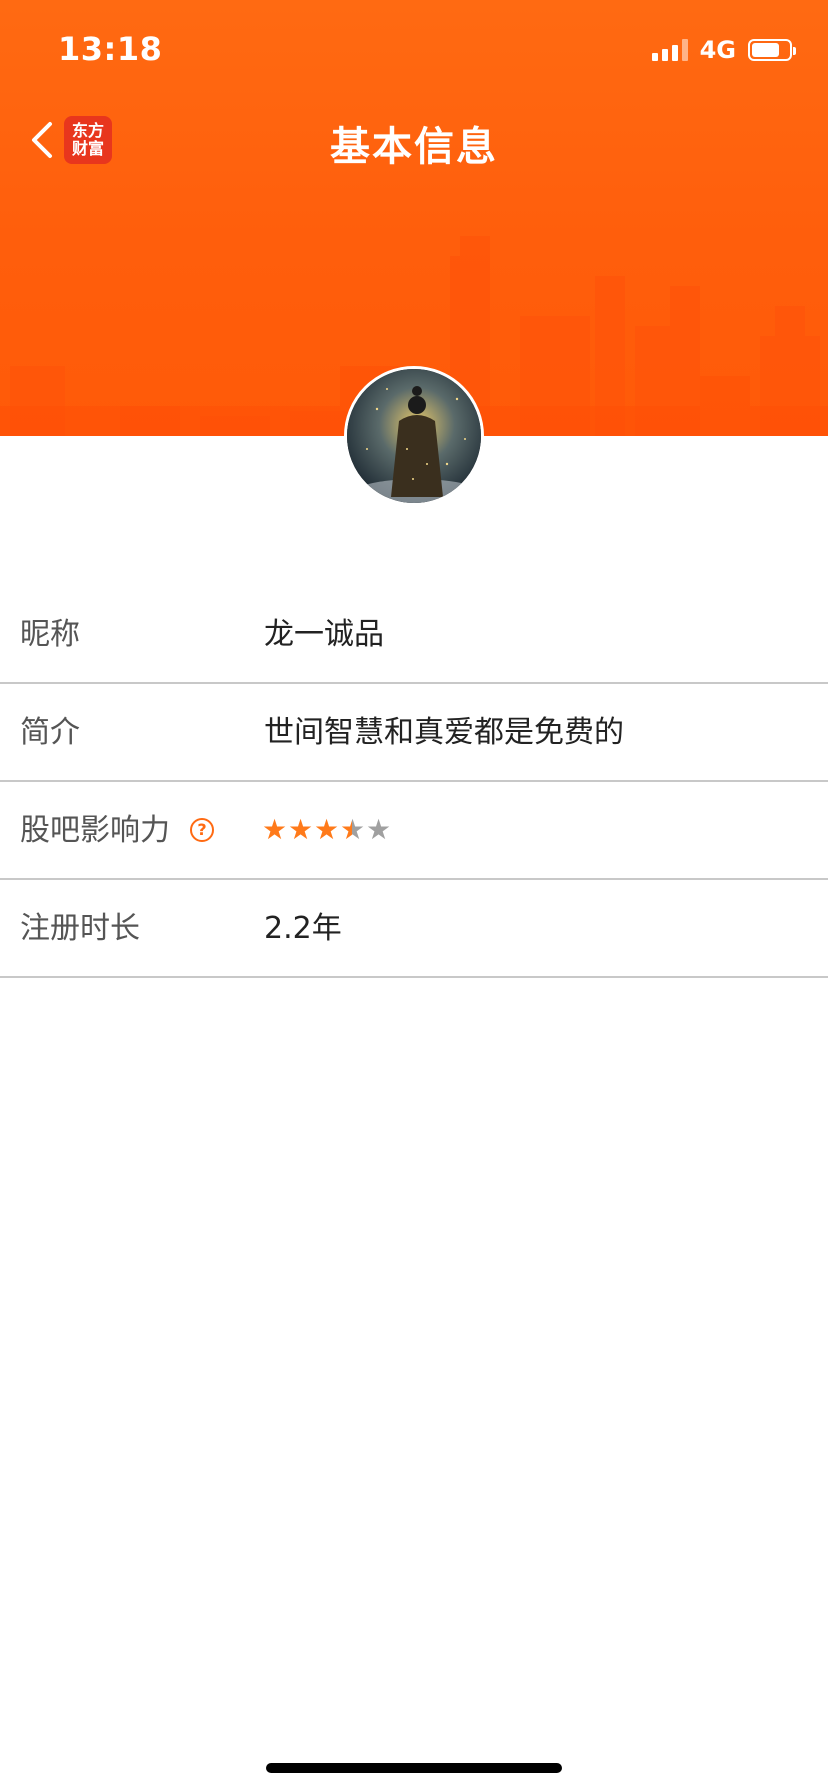  I want to click on bio-label: 简介, so click(50, 732).